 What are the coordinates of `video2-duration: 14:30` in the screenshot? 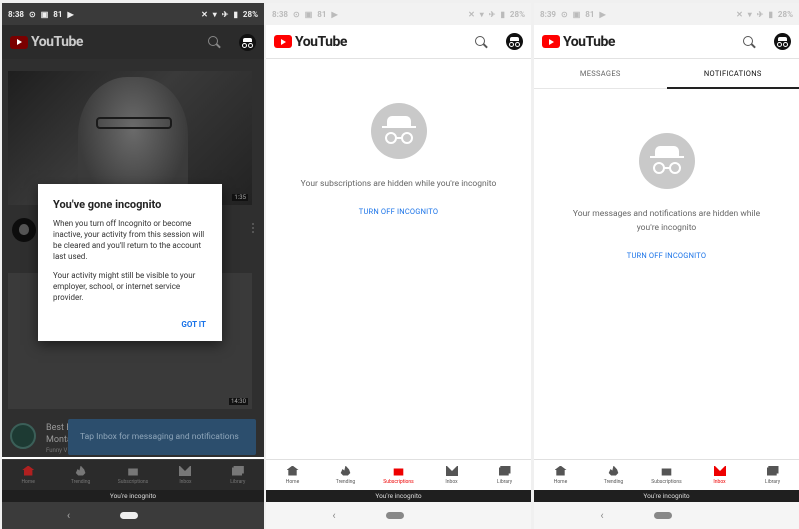 It's located at (238, 401).